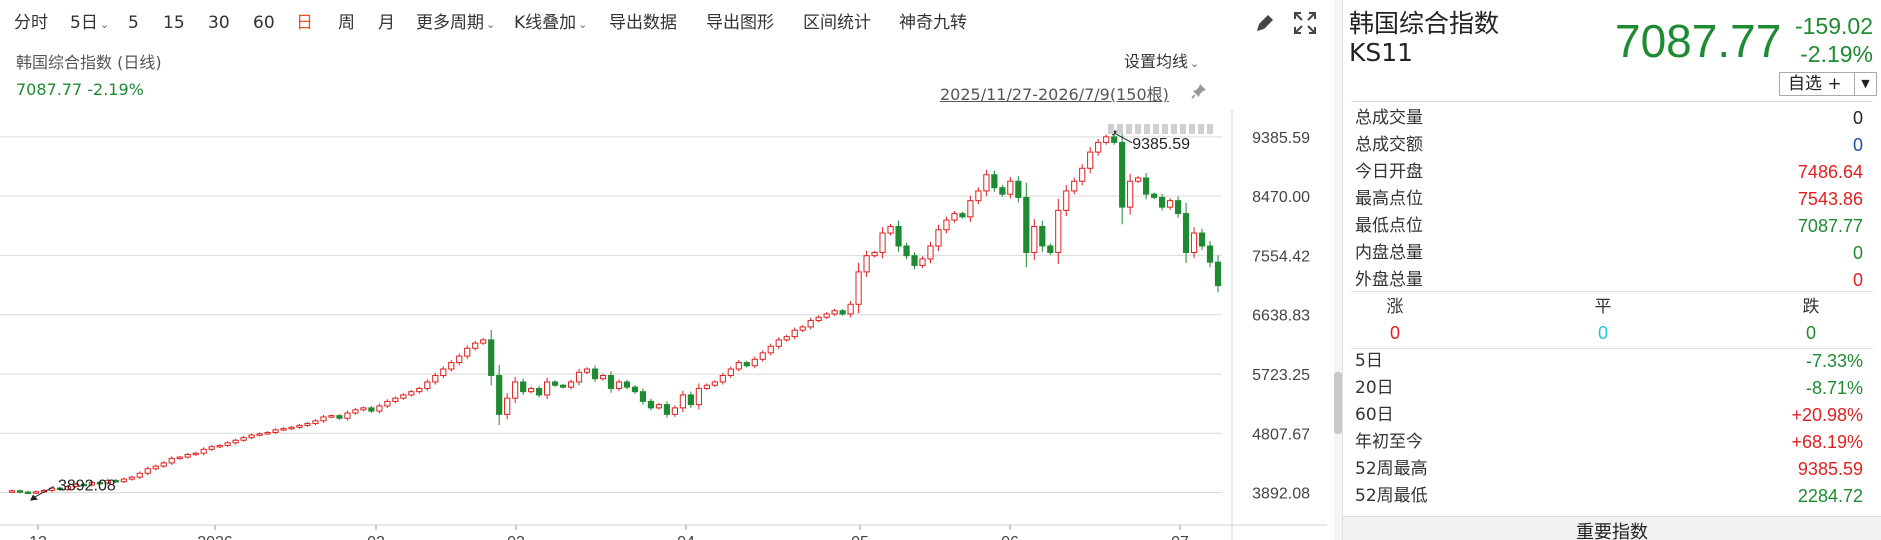 This screenshot has width=1881, height=540. What do you see at coordinates (264, 23) in the screenshot?
I see `period-tab-5: 60` at bounding box center [264, 23].